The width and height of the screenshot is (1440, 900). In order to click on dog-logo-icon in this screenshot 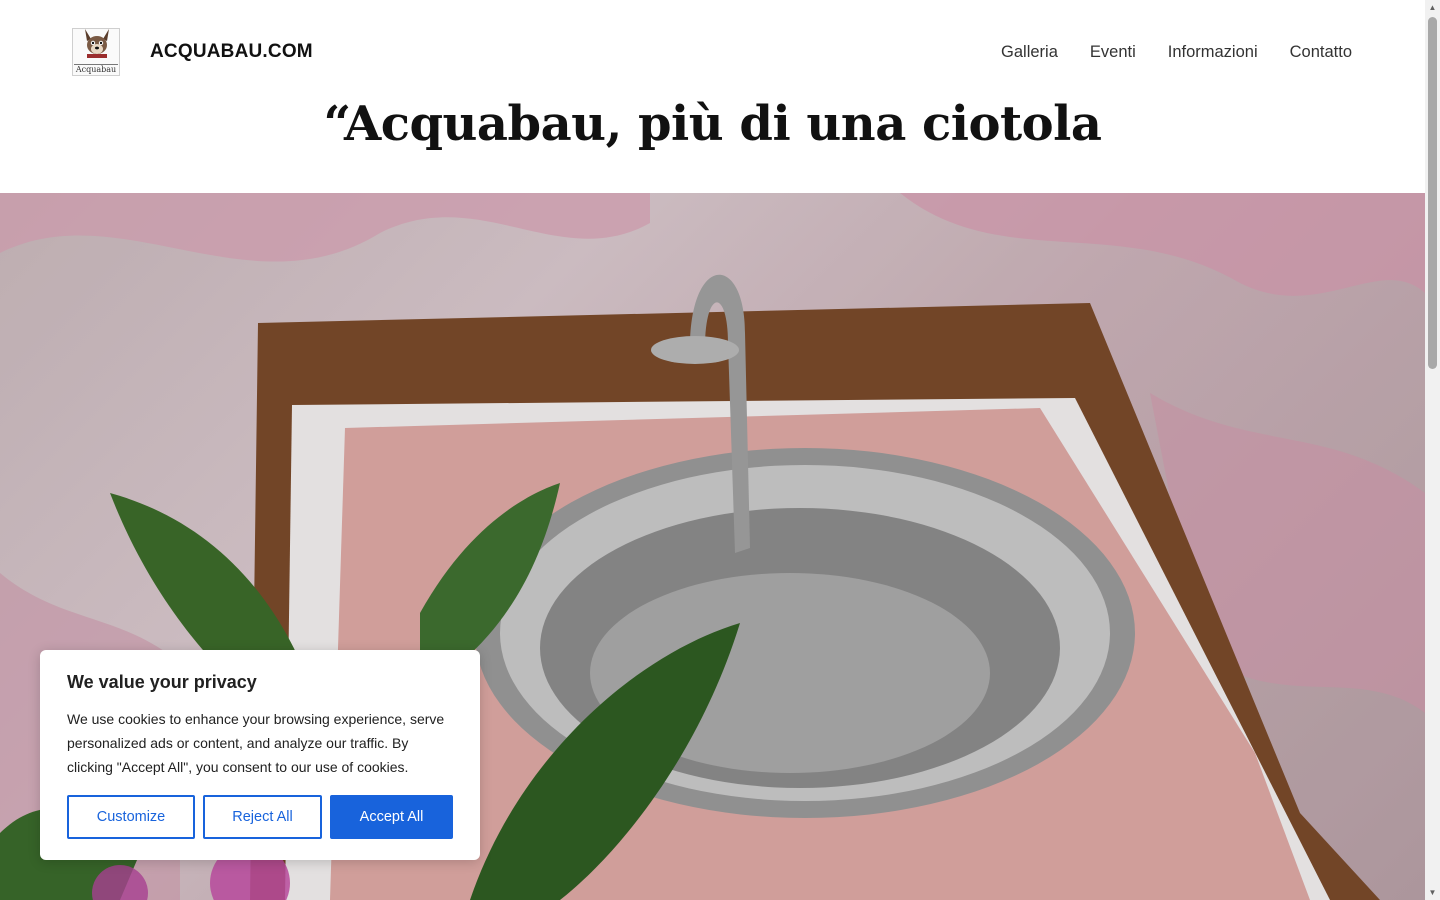, I will do `click(97, 43)`.